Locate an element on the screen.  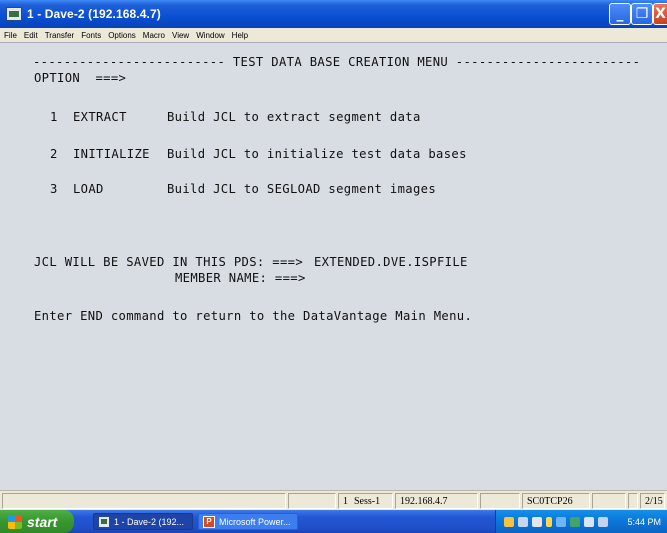
option-number: 1 is located at coordinates (54, 117).